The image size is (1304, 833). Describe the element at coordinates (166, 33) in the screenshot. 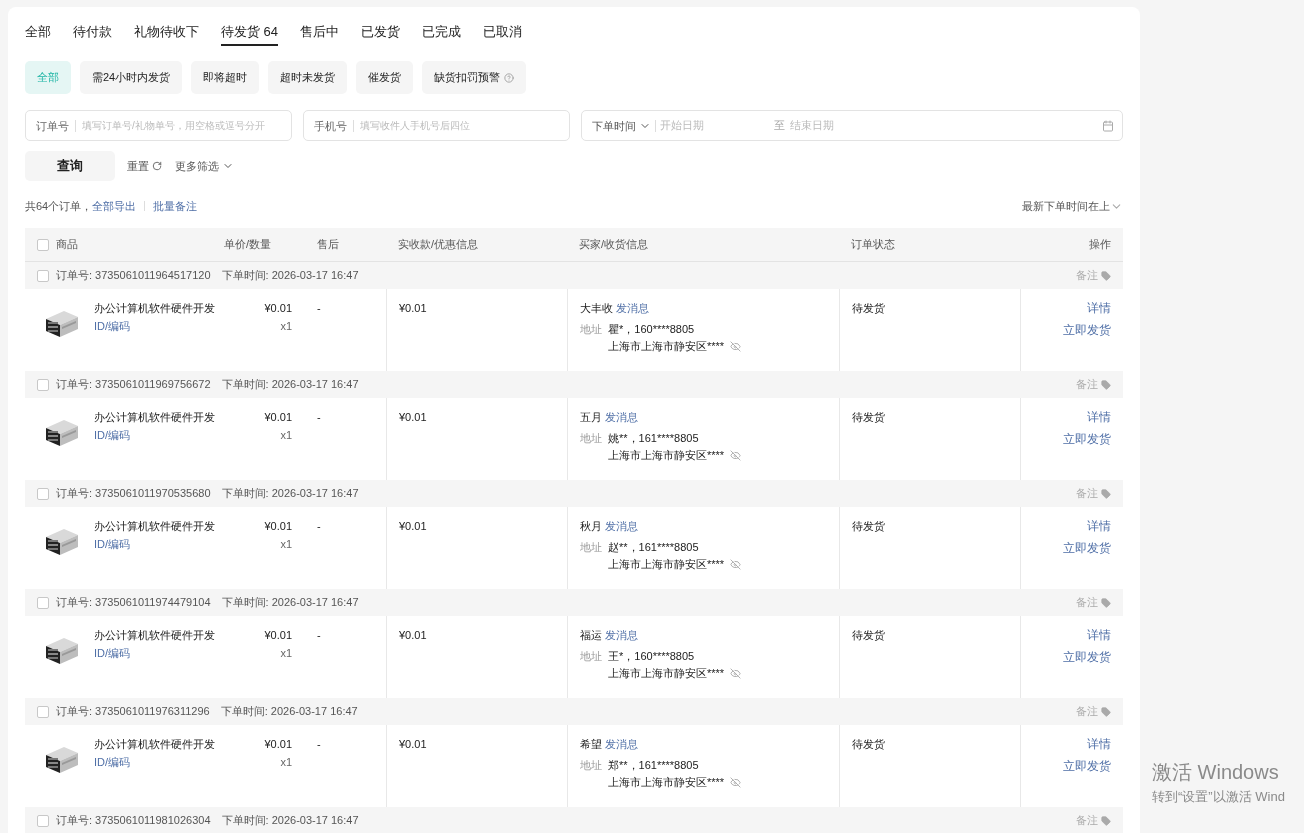

I see `status-tab: 礼物待收下` at that location.